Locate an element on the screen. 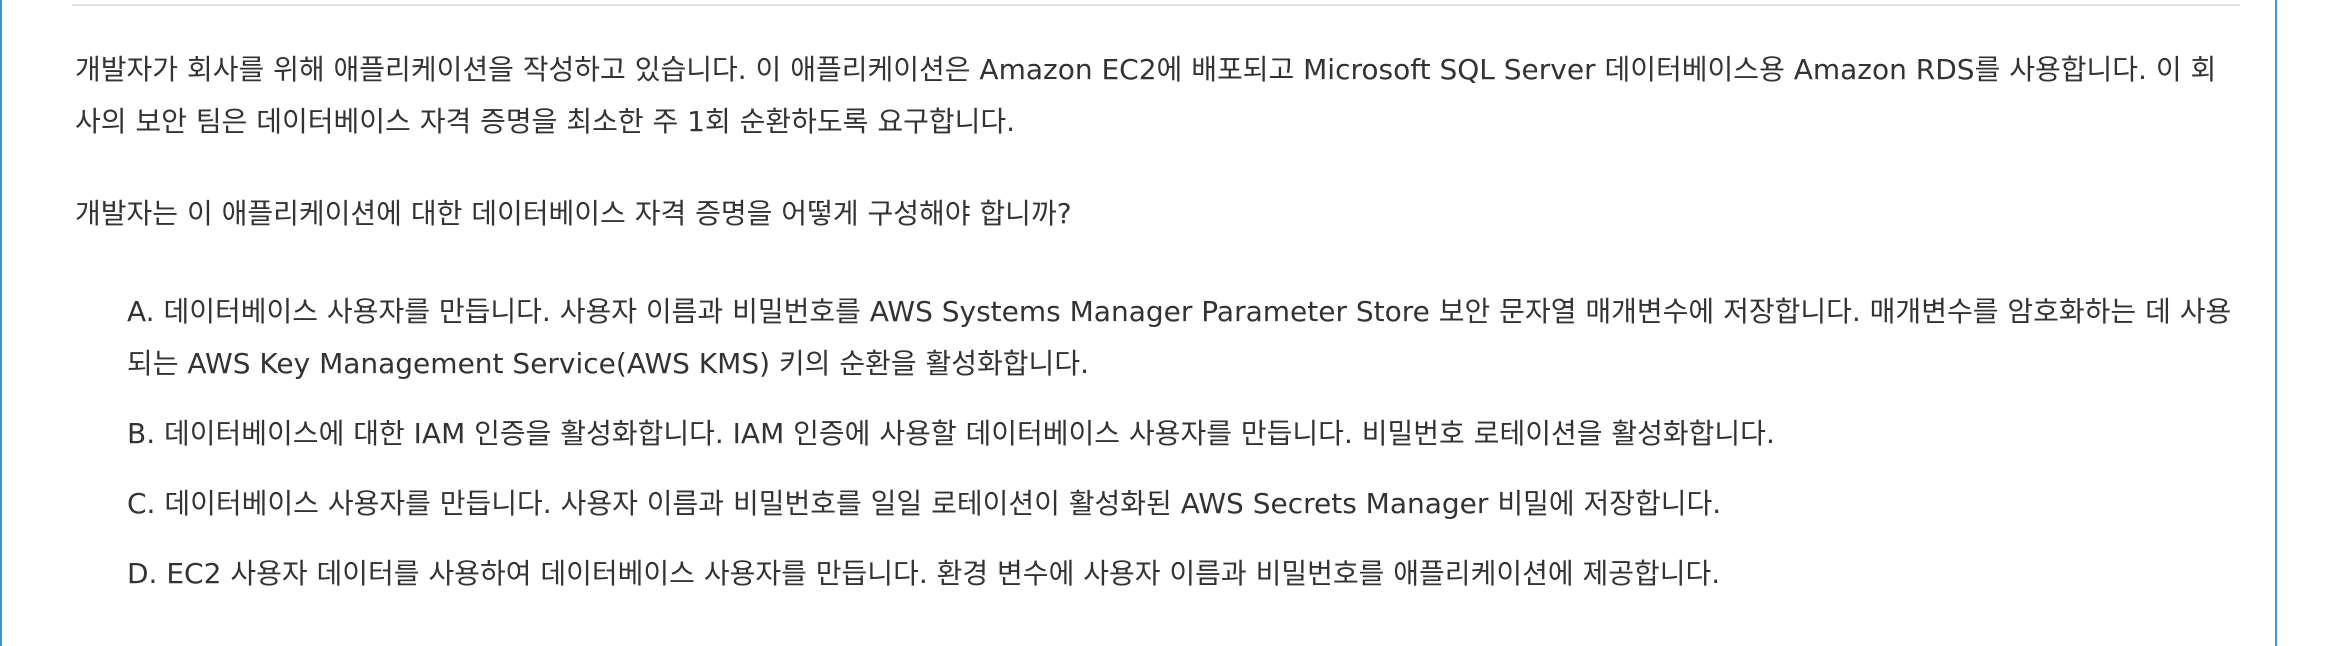 This screenshot has width=2330, height=646. top-divider is located at coordinates (1156, 5).